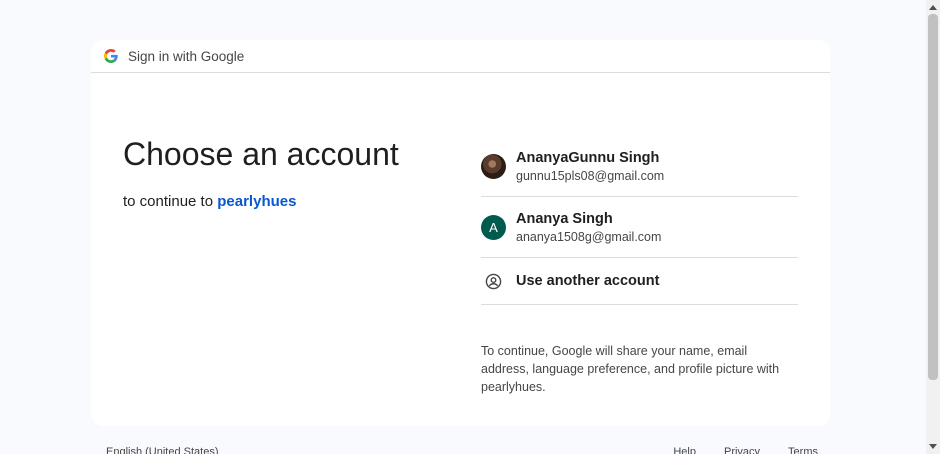 This screenshot has width=940, height=454. What do you see at coordinates (684, 450) in the screenshot?
I see `footer-link-help: Help` at bounding box center [684, 450].